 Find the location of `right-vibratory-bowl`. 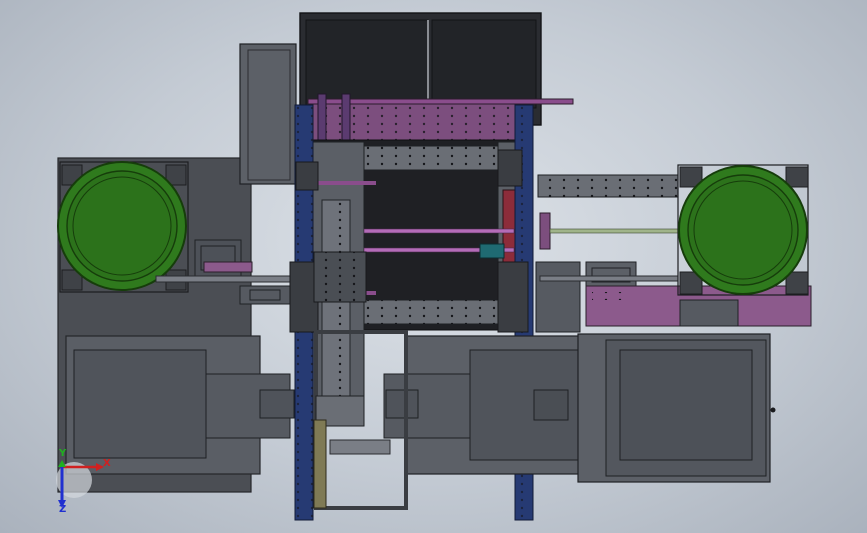

right-vibratory-bowl is located at coordinates (743, 230).